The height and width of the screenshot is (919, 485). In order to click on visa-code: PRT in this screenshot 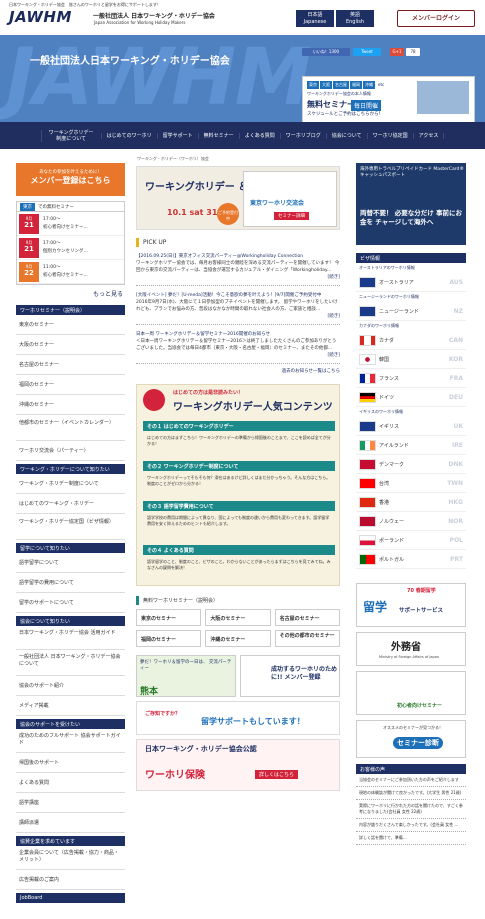, I will do `click(456, 559)`.